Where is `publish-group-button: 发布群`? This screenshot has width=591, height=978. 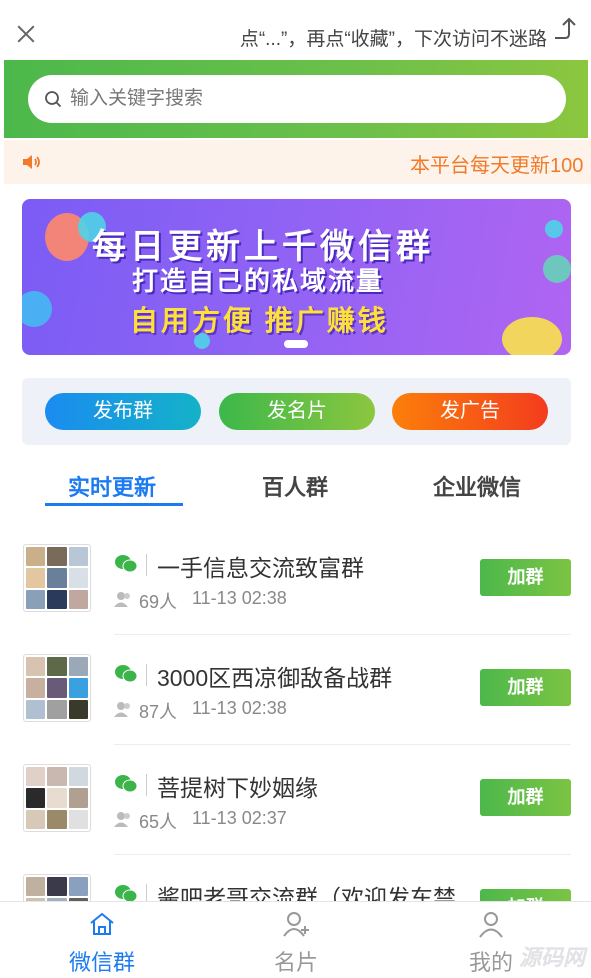
publish-group-button: 发布群 is located at coordinates (123, 411).